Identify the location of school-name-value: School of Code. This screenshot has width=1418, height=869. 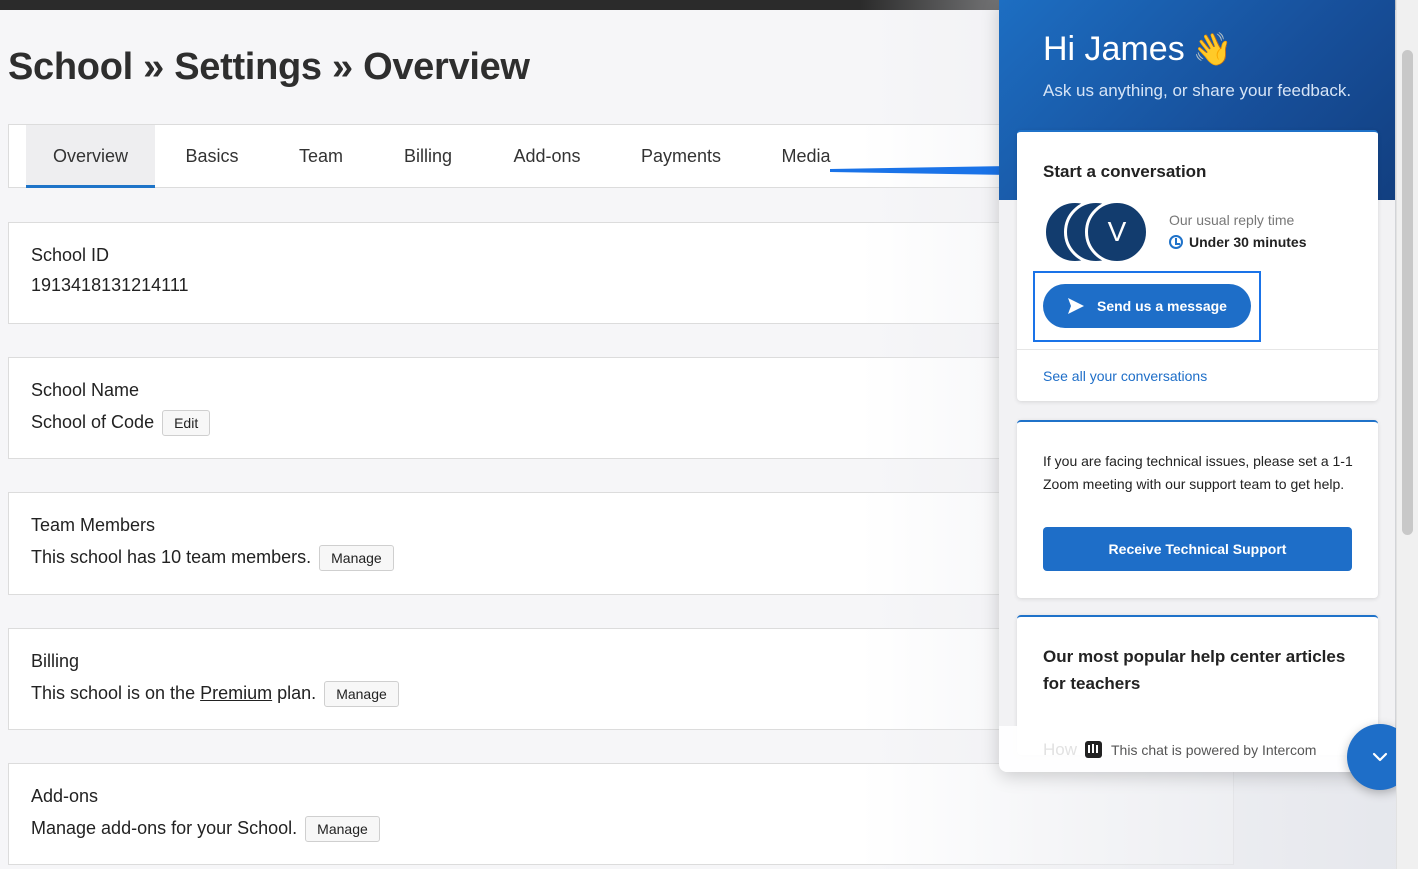
(93, 421).